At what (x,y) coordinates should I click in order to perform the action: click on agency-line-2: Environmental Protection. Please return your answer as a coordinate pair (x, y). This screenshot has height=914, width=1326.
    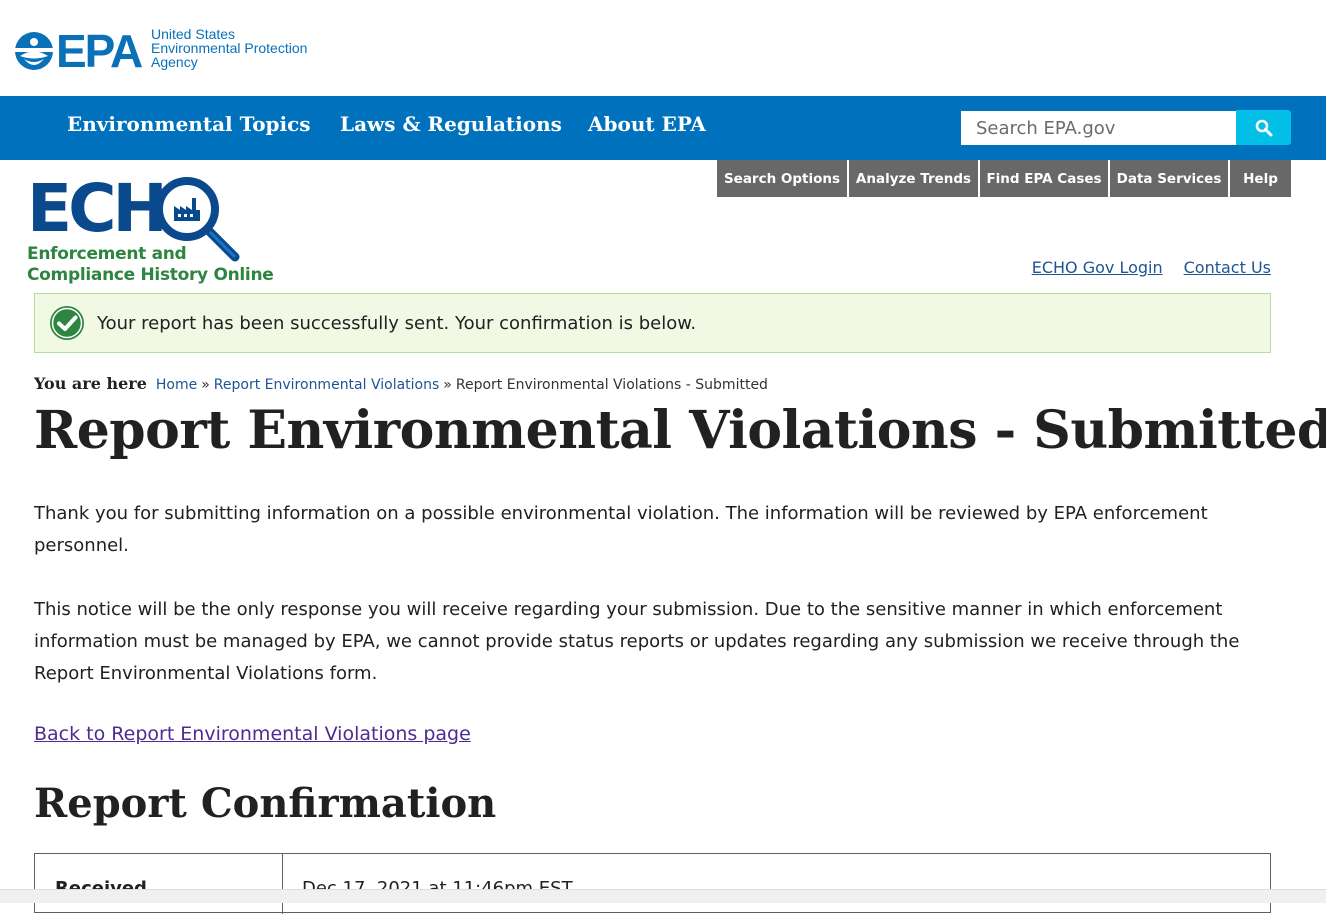
    Looking at the image, I should click on (229, 48).